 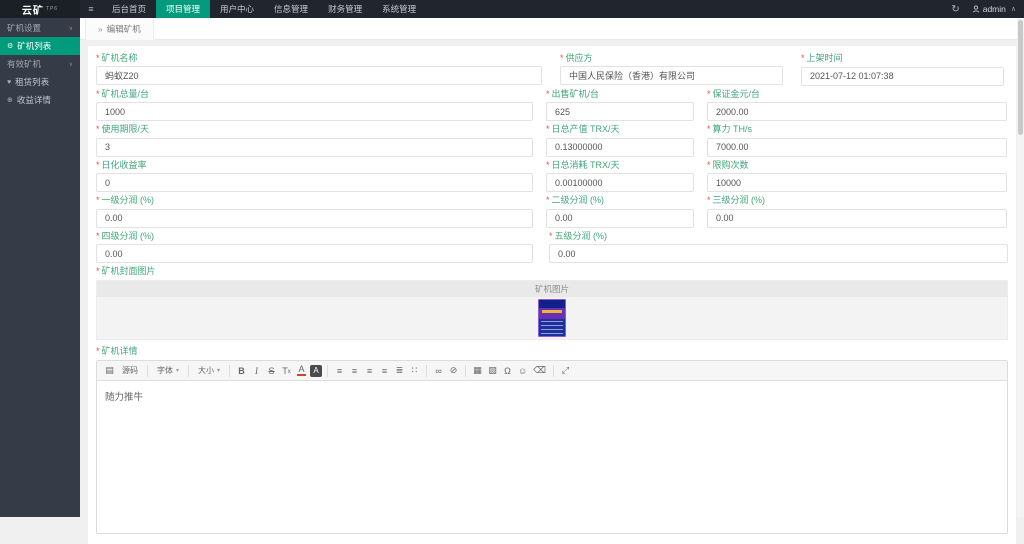 What do you see at coordinates (492, 371) in the screenshot?
I see `image-button: ▨` at bounding box center [492, 371].